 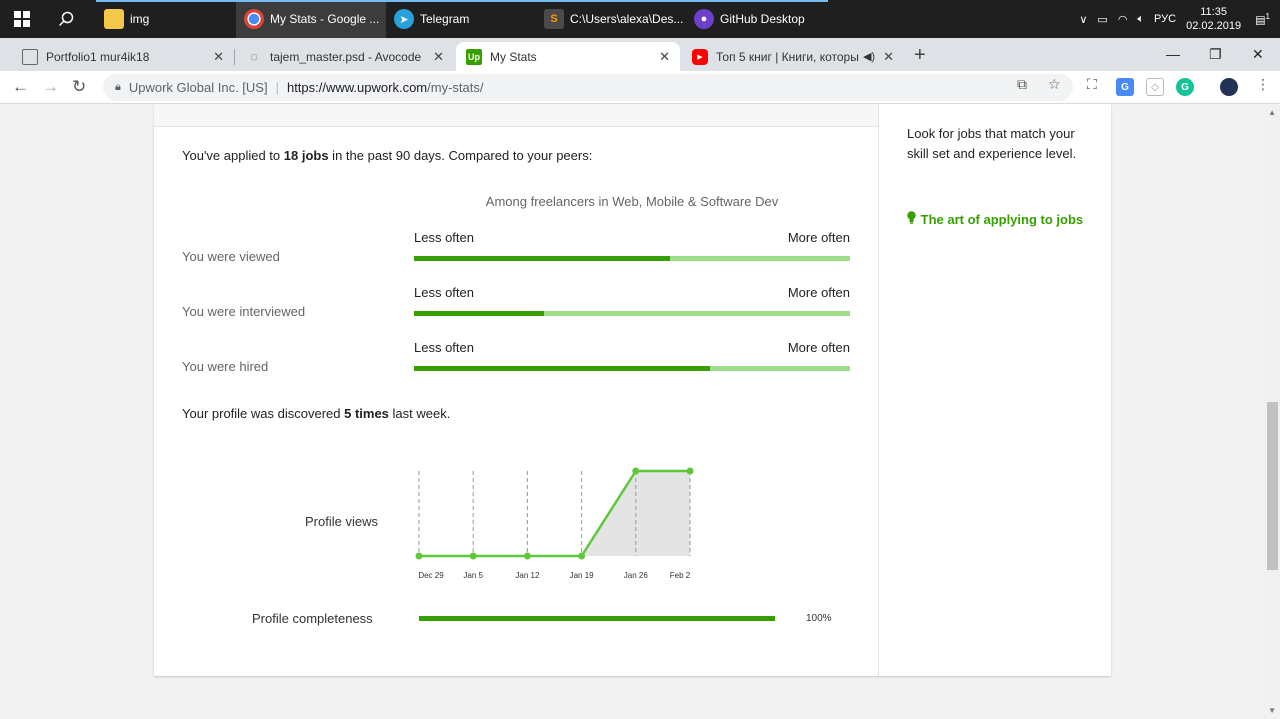 I want to click on scroll-down-arrow-icon: ▼, so click(x=1272, y=710).